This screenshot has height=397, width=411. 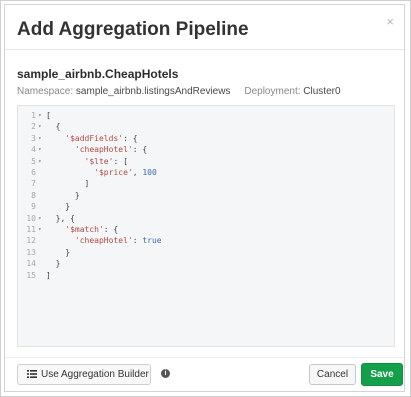 I want to click on code-text: {, so click(x=53, y=127).